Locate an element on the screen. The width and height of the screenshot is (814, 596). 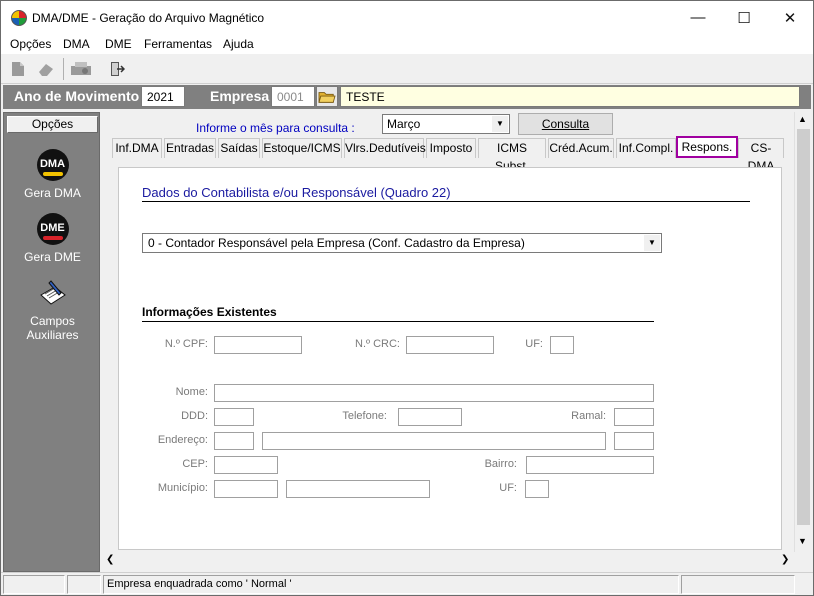
endereco-tipo-field is located at coordinates (234, 441).